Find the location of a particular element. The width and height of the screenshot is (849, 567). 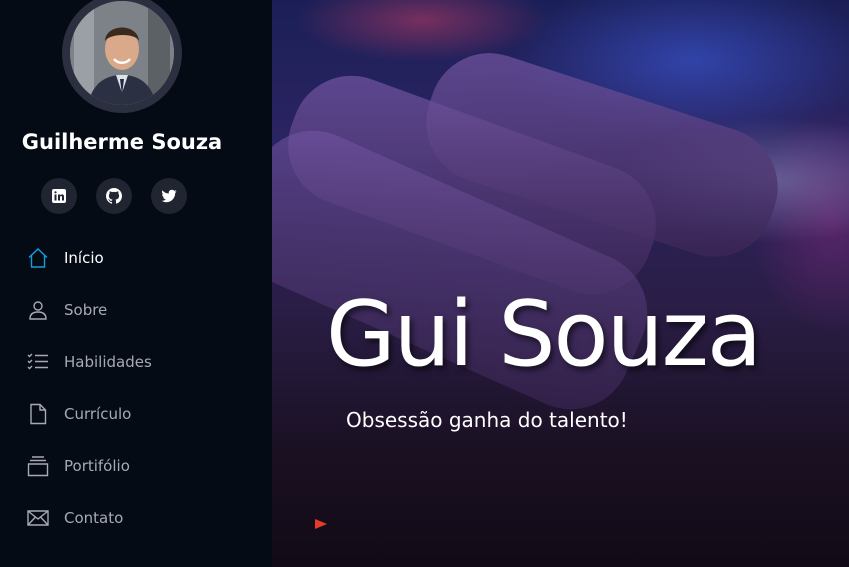

hero-subtitle: Obsessão ganha do talento! is located at coordinates (487, 420).